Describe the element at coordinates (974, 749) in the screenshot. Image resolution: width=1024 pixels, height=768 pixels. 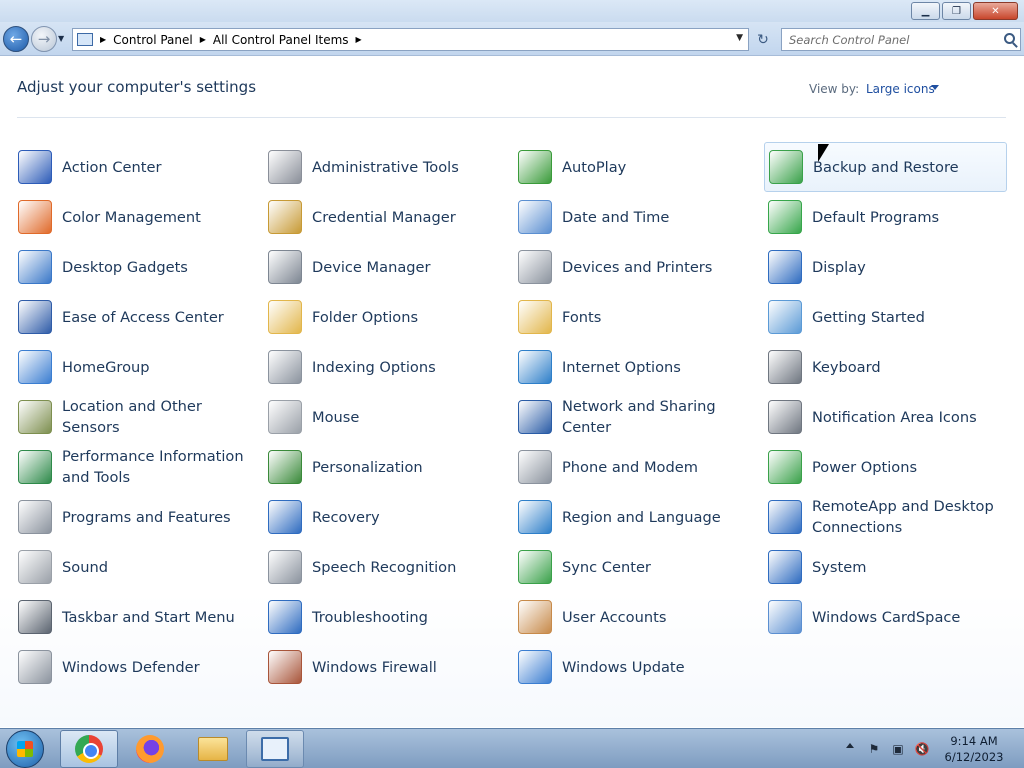
I see `taskbar-clock: 9:14 AM 6/12/2023` at that location.